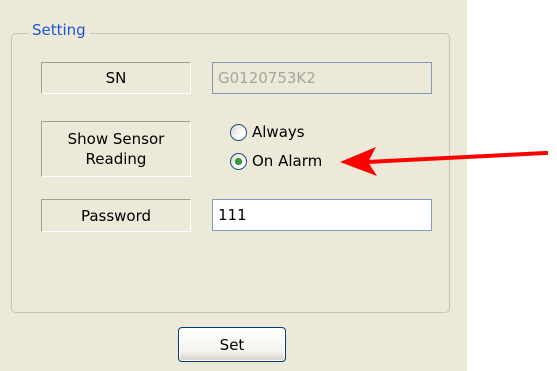  I want to click on radio-on-alarm: On Alarm, so click(276, 161).